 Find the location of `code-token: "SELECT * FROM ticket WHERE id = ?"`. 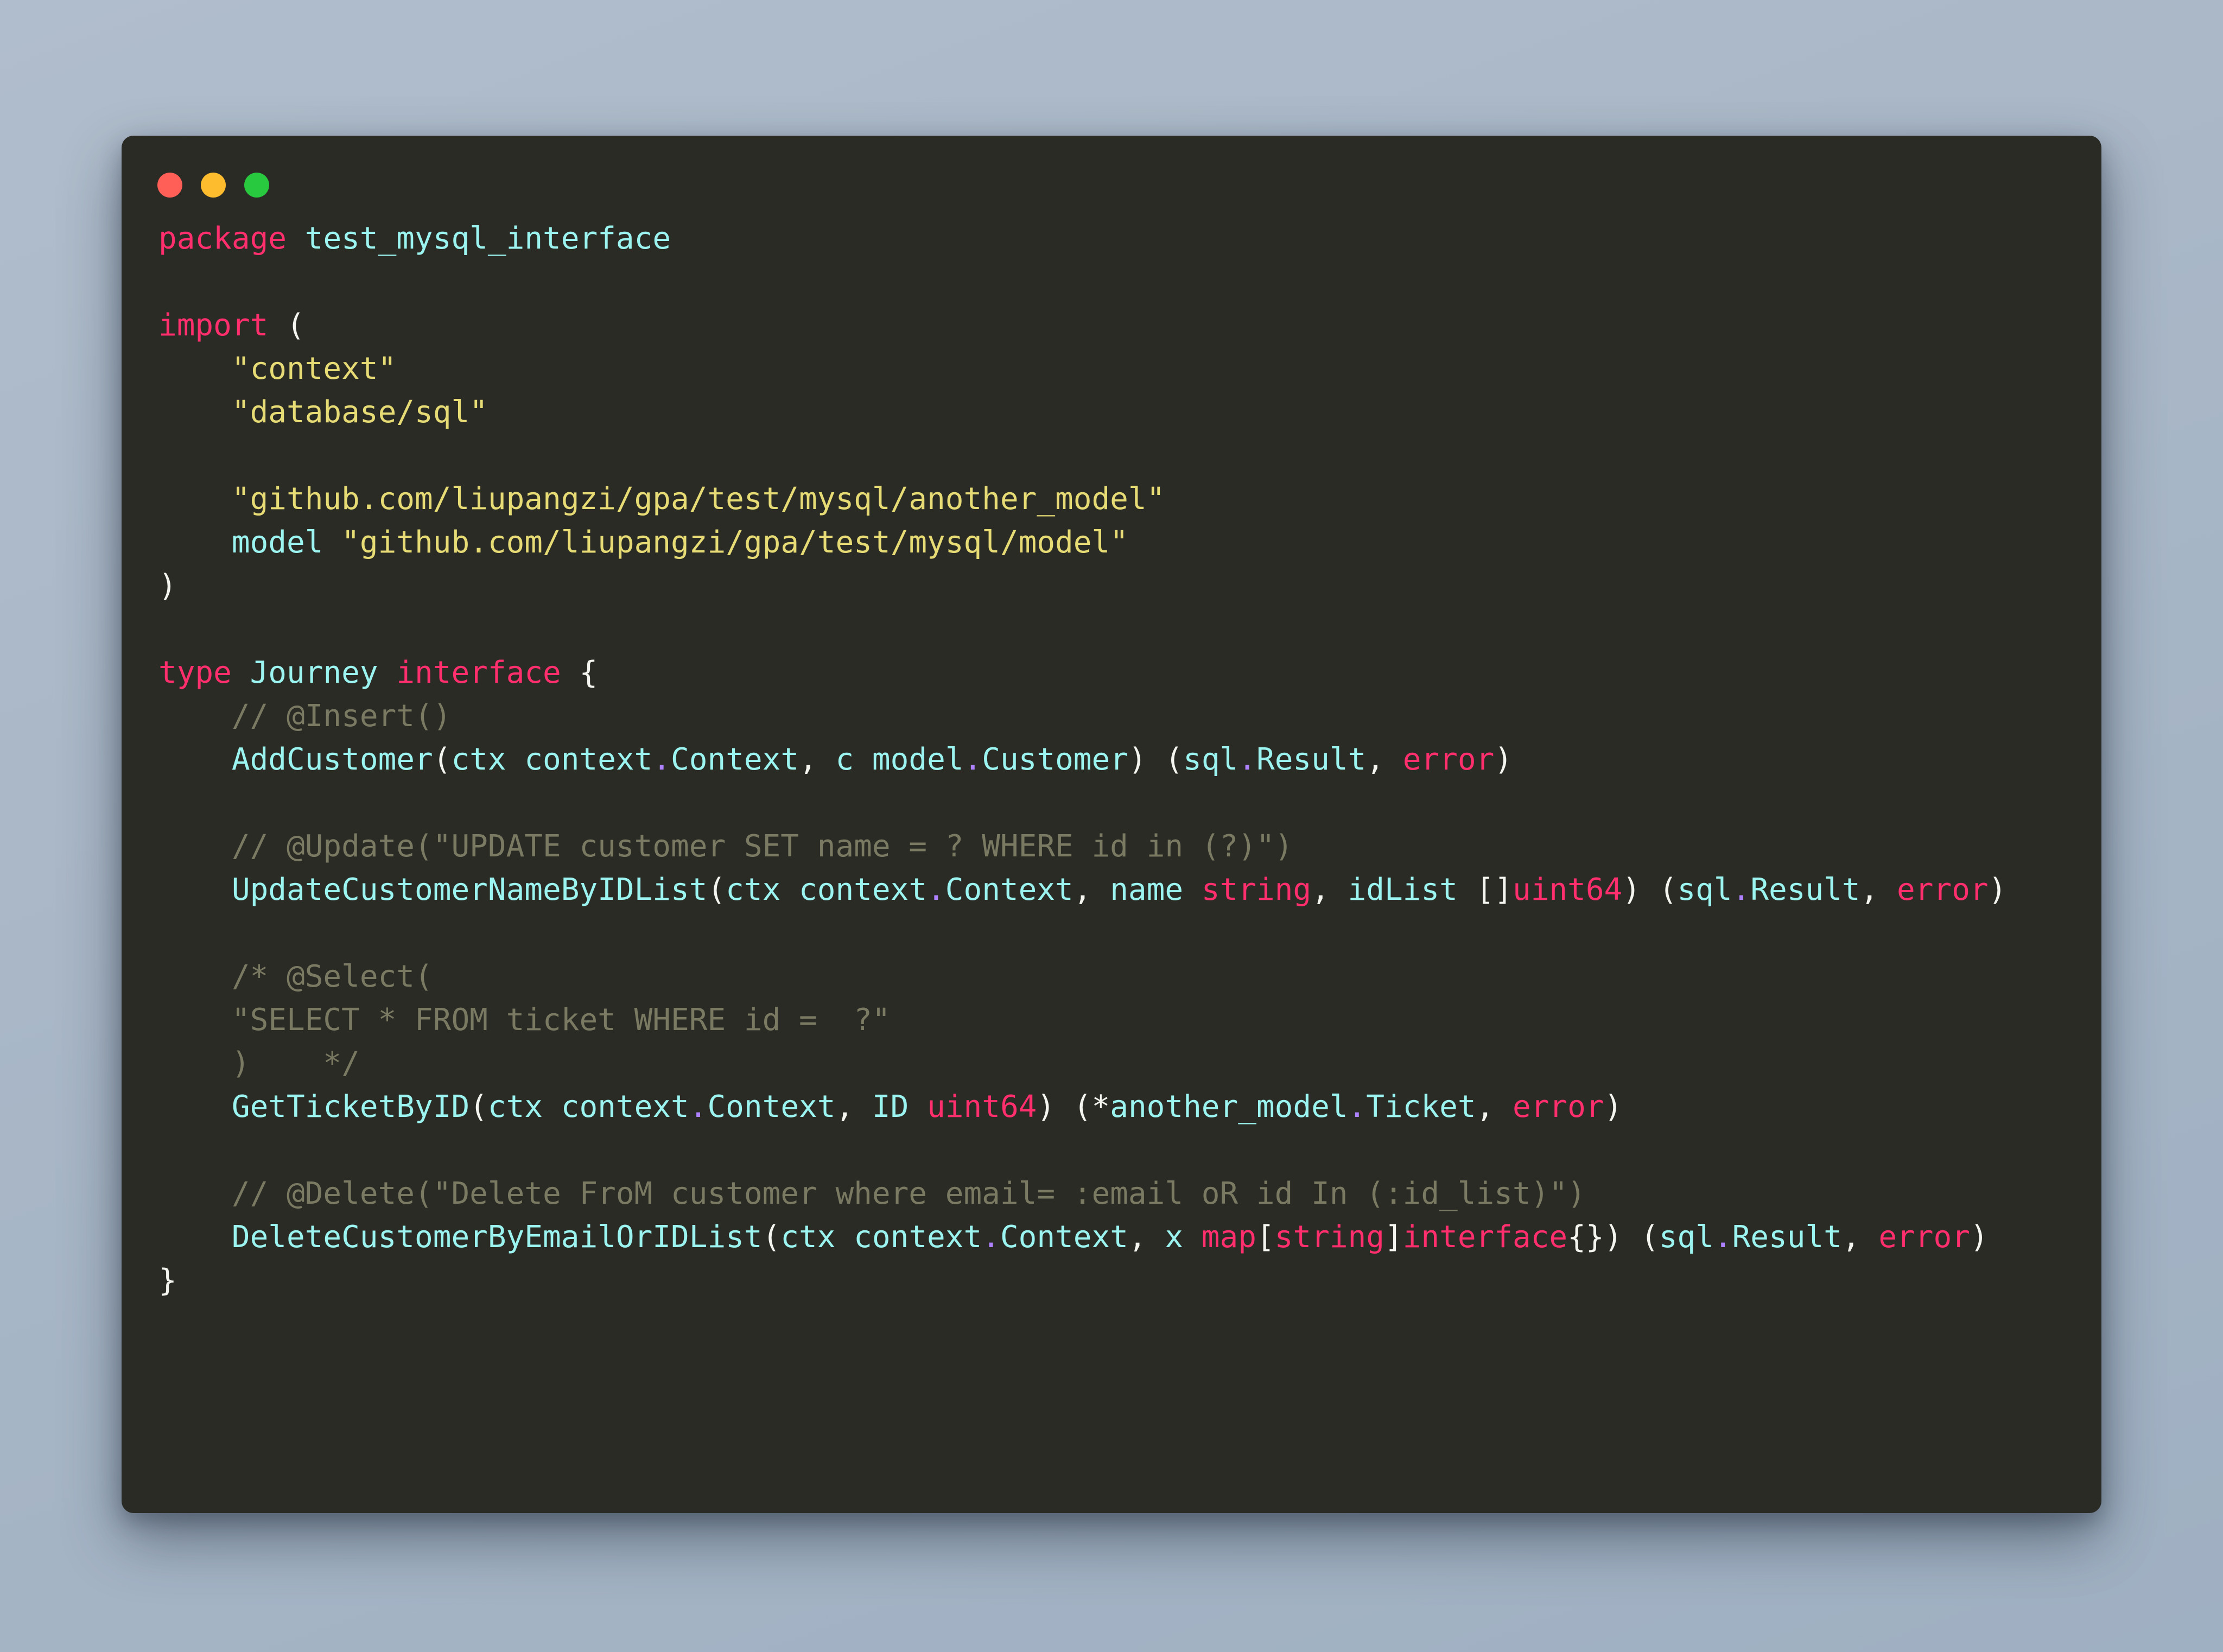

code-token: "SELECT * FROM ticket WHERE id = ?" is located at coordinates (561, 1020).